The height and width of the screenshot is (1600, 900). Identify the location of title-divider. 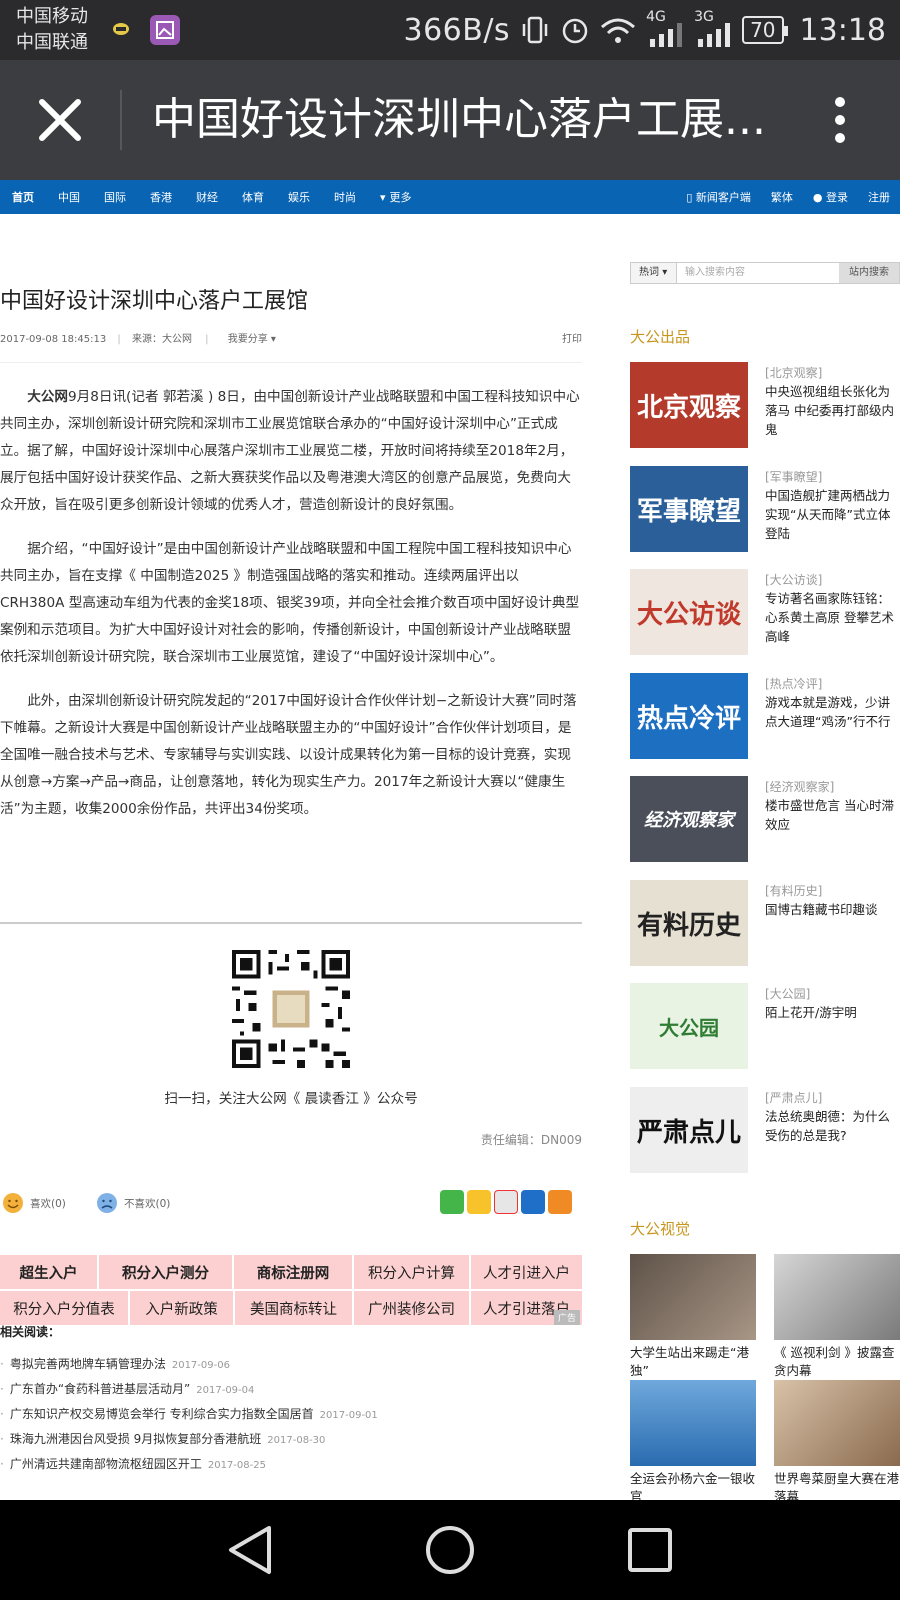
(121, 120).